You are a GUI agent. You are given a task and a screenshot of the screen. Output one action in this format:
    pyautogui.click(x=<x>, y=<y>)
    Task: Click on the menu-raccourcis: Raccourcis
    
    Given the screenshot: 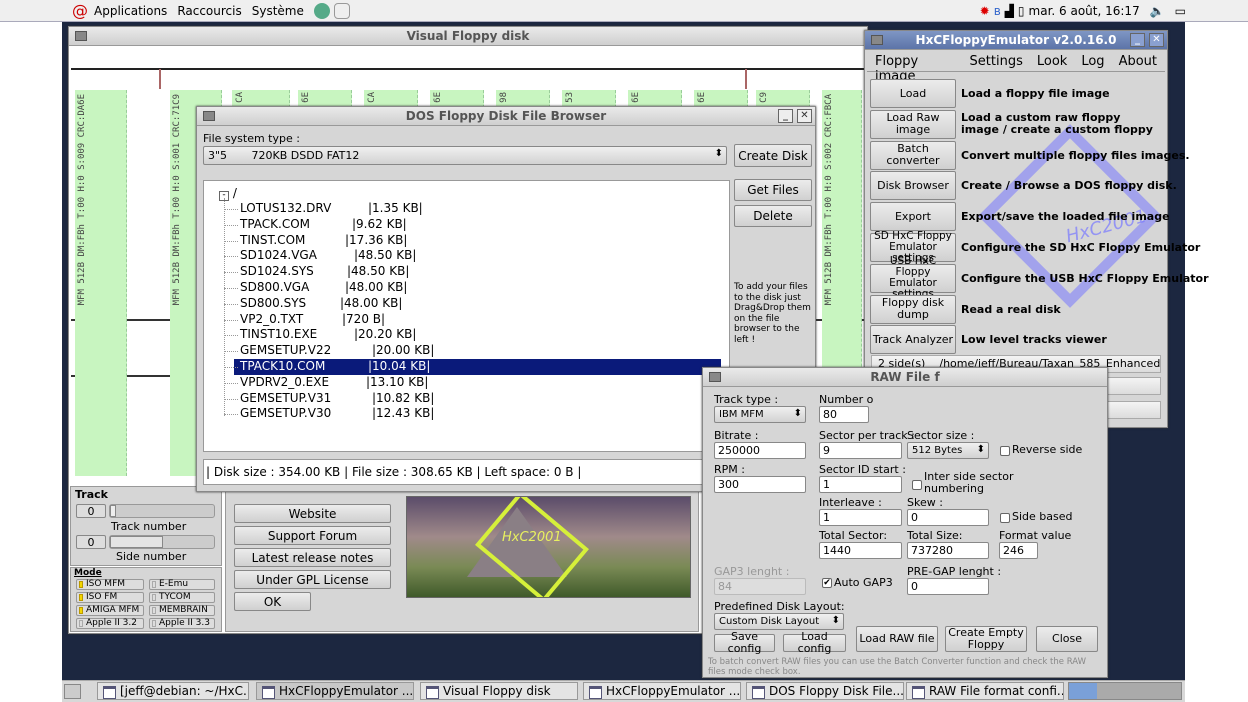 What is the action you would take?
    pyautogui.click(x=209, y=11)
    